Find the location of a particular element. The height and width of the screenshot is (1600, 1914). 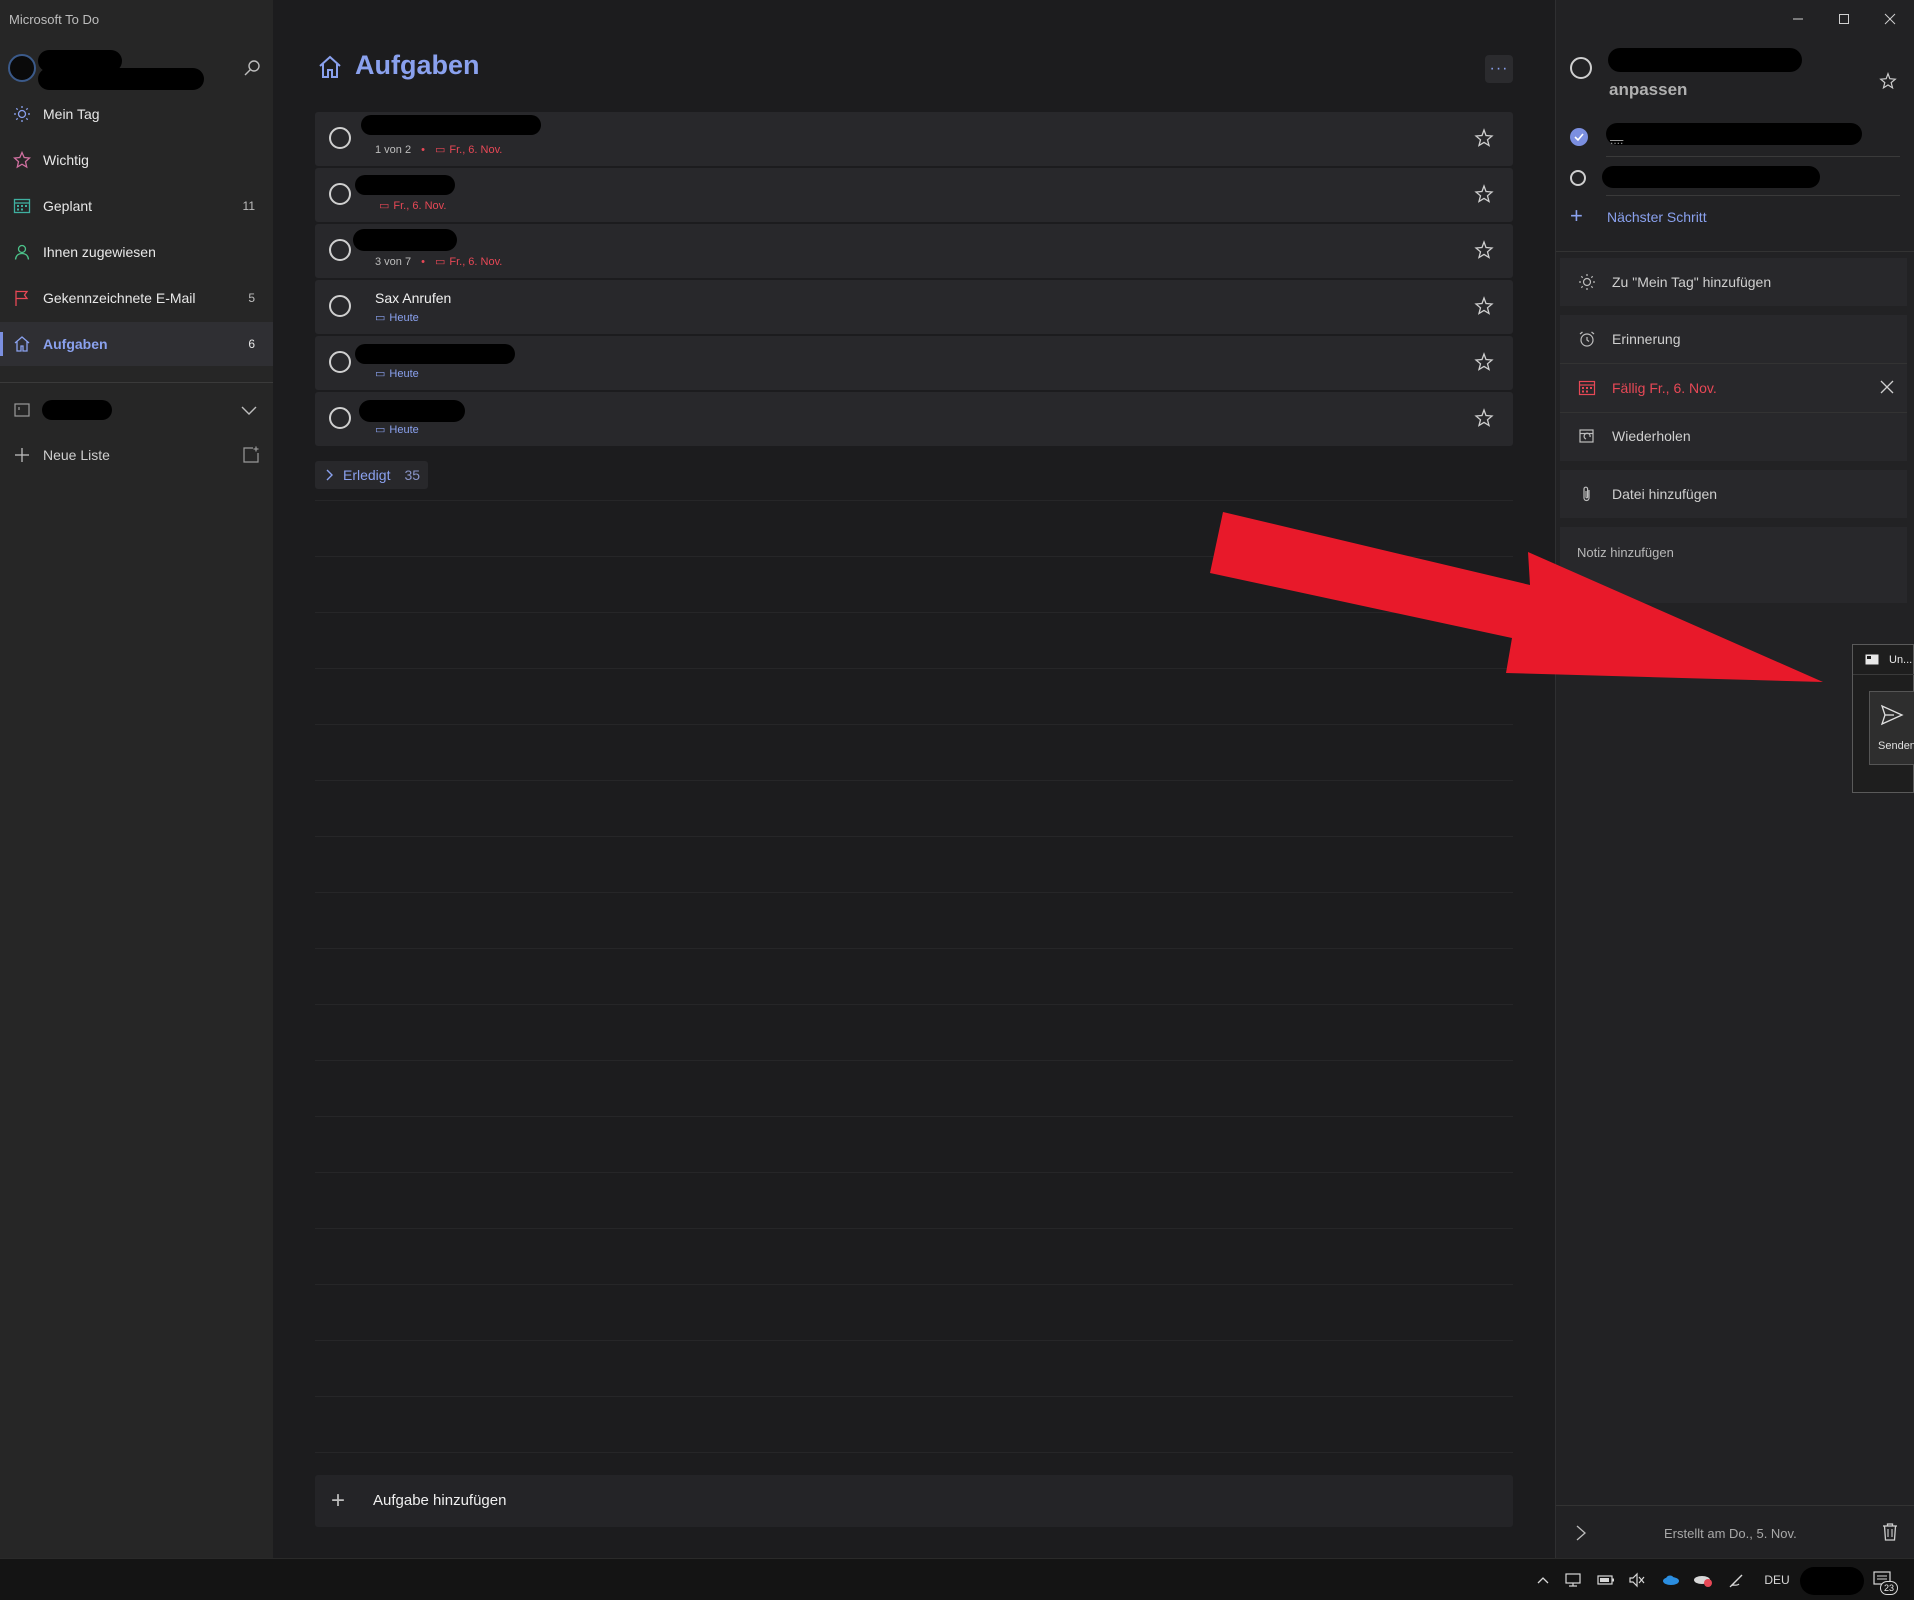

sidebar-item-wichtig: Wichtig is located at coordinates (136, 160).